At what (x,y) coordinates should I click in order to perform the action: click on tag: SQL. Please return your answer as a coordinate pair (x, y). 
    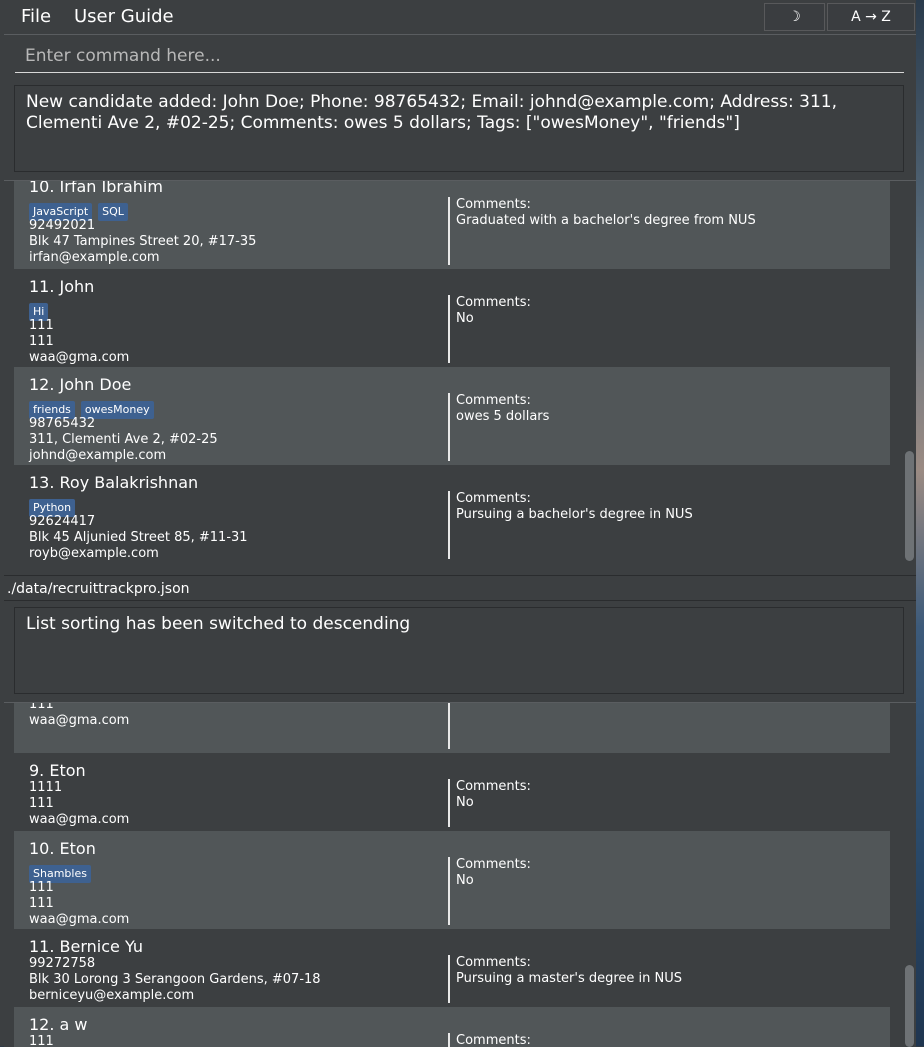
    Looking at the image, I should click on (113, 212).